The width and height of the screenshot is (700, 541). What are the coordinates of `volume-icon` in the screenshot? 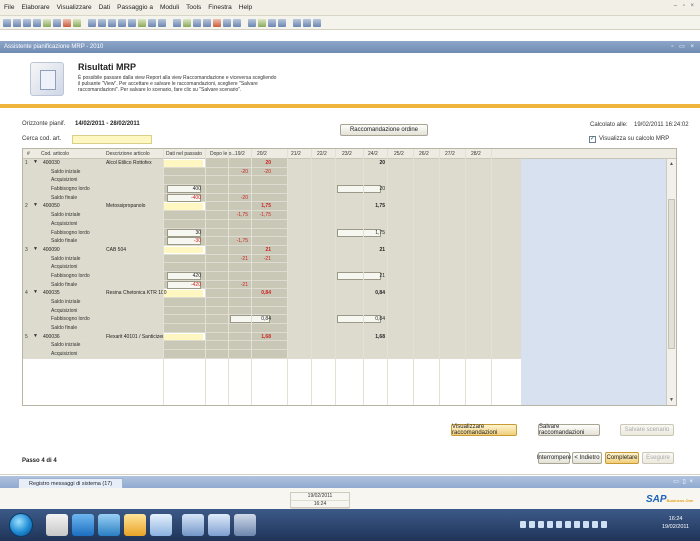 It's located at (595, 524).